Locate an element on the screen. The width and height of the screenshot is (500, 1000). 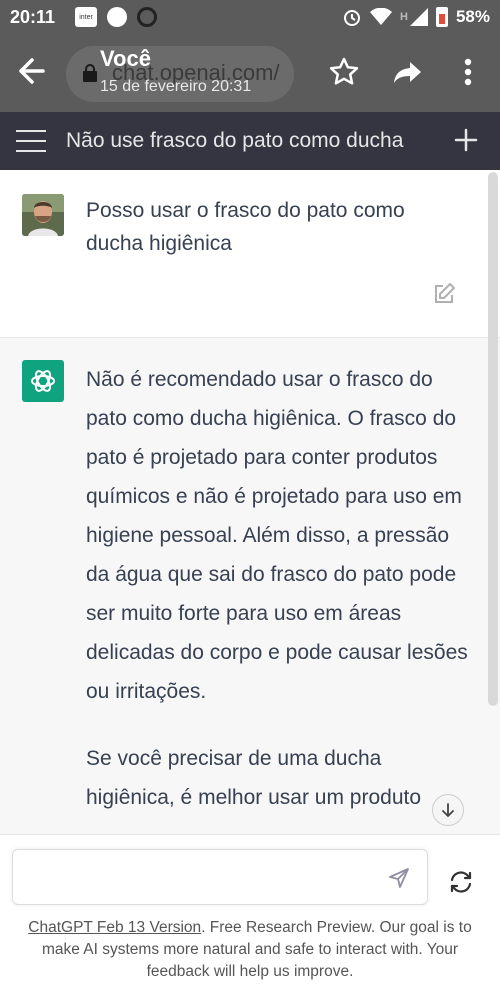
status-time: 20:11 is located at coordinates (33, 16).